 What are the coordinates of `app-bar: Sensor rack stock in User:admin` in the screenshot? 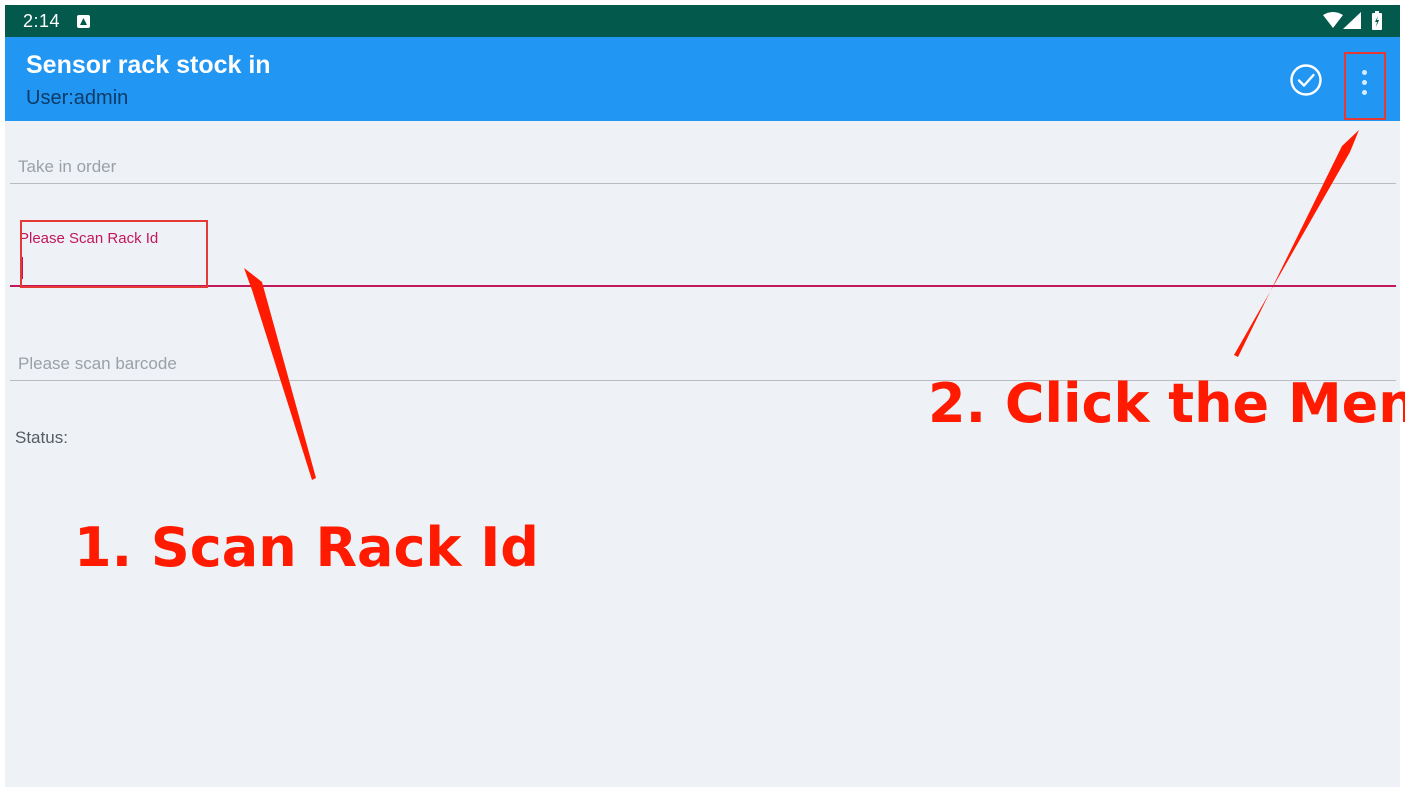 It's located at (702, 79).